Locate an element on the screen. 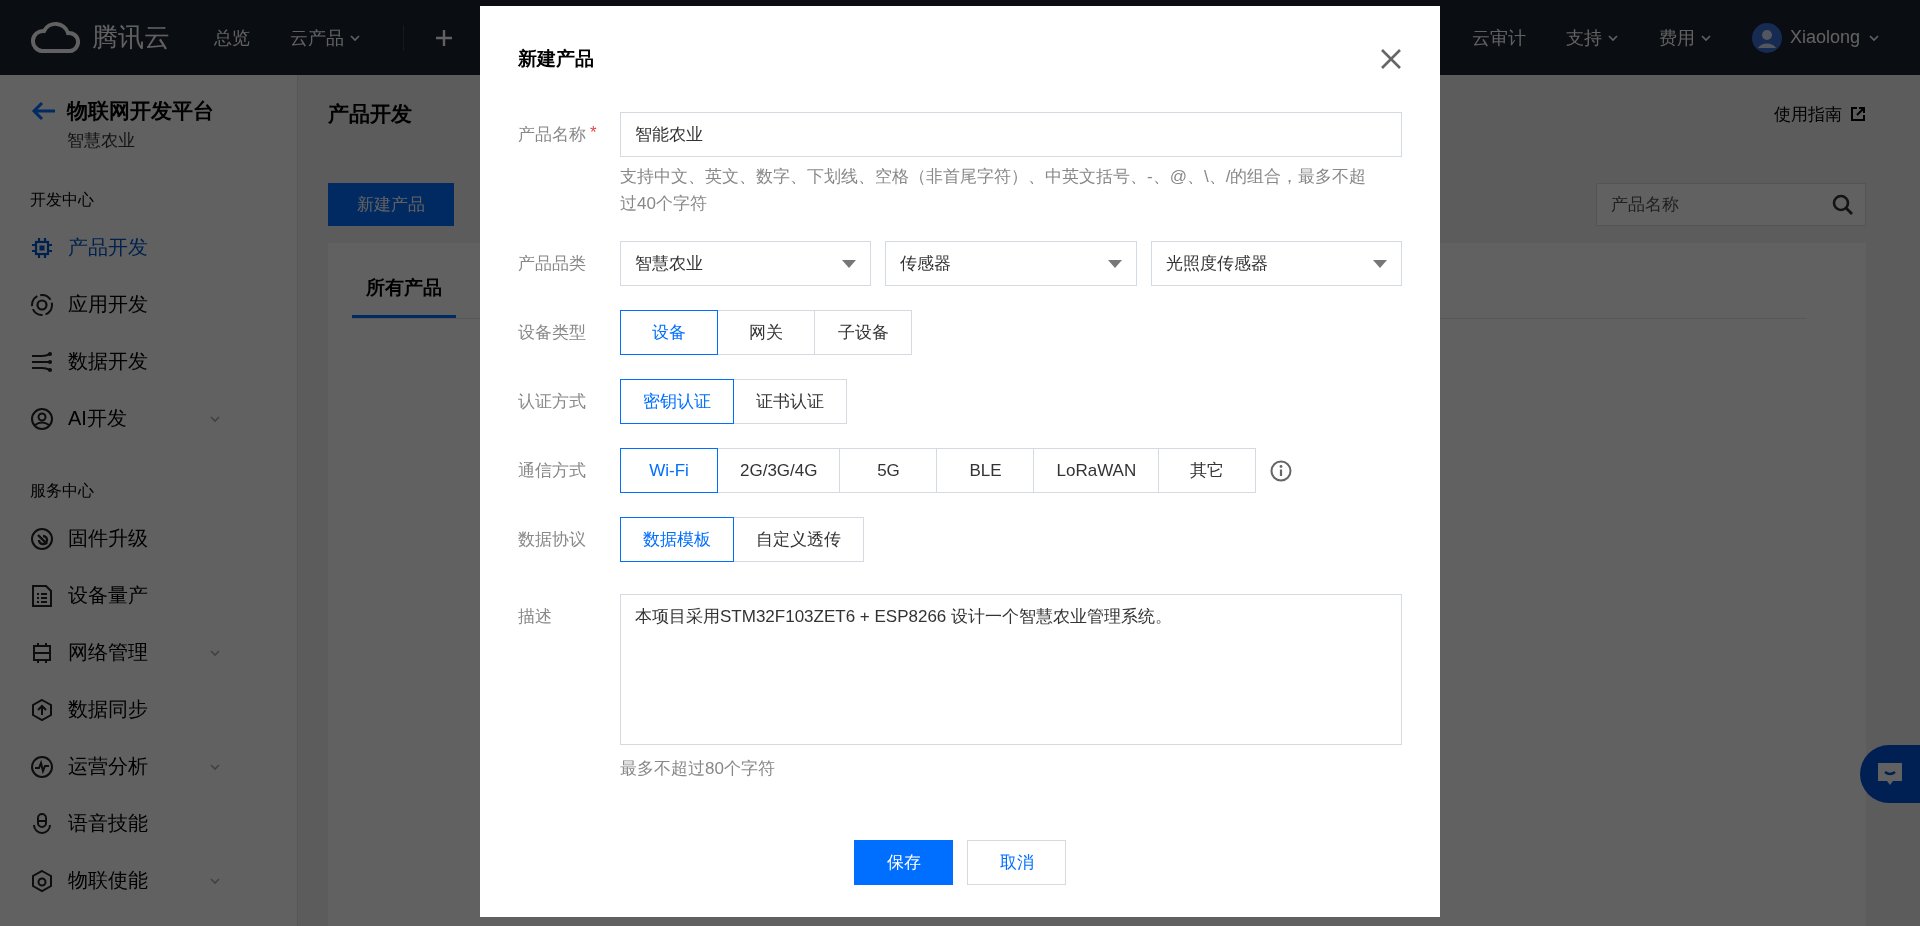 Image resolution: width=1920 pixels, height=926 pixels. chat-button is located at coordinates (1890, 774).